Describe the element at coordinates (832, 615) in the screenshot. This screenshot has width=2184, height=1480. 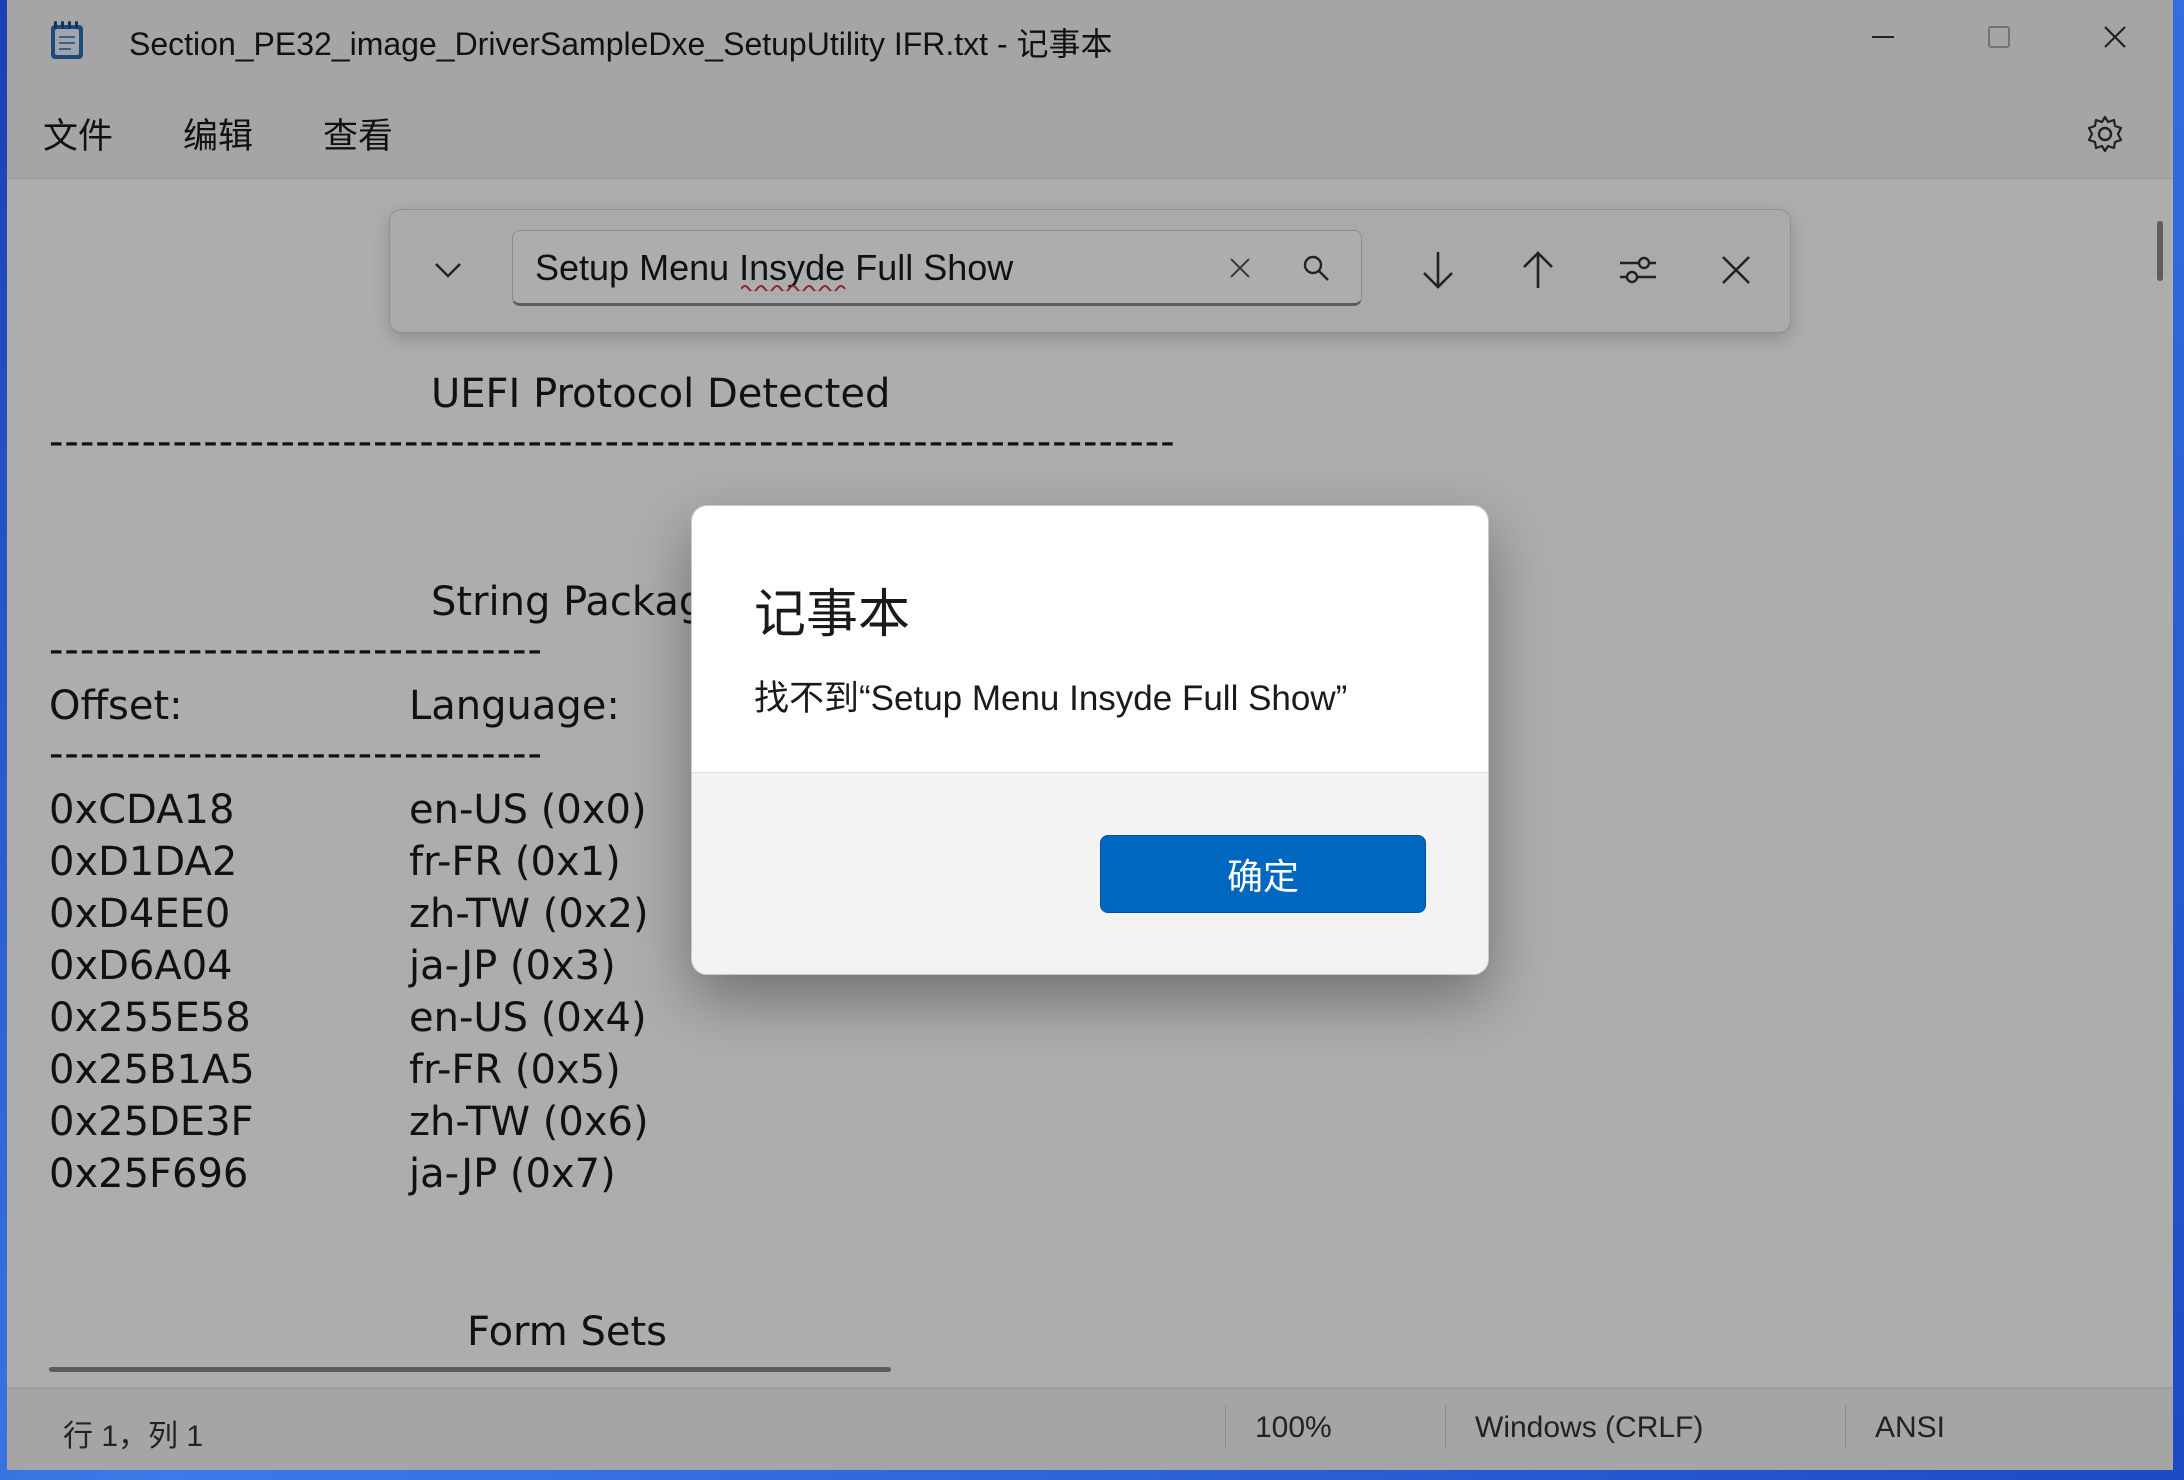
I see `dialog-title: 记事本` at that location.